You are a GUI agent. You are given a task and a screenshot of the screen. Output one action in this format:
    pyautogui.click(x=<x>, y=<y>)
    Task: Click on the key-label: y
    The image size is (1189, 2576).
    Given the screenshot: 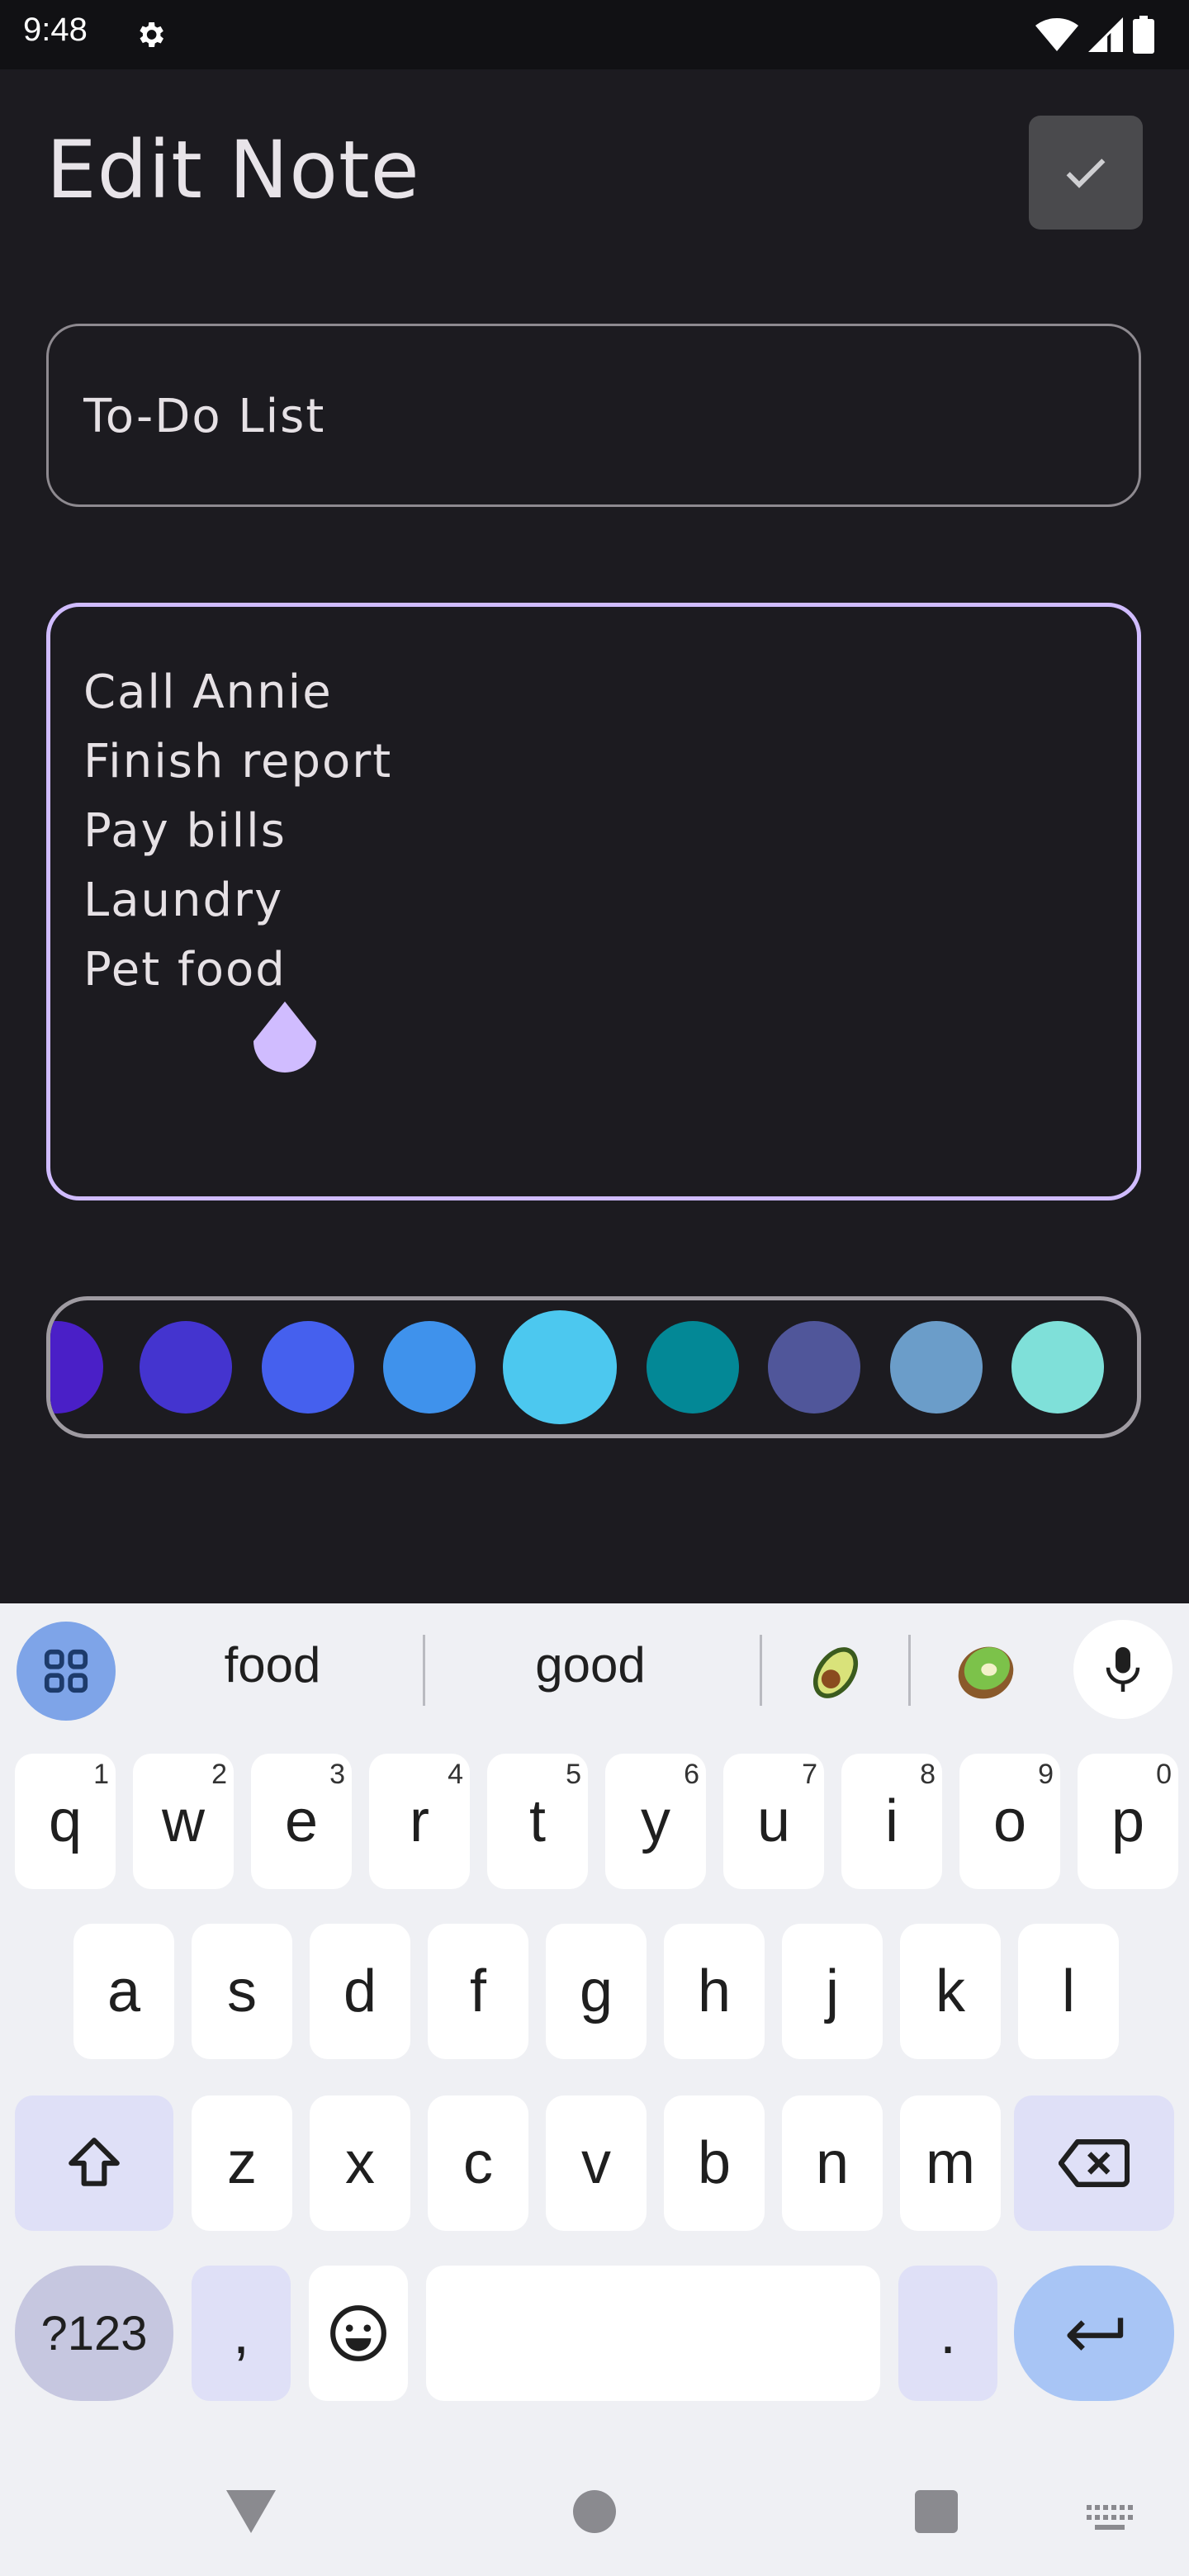 What is the action you would take?
    pyautogui.click(x=655, y=1821)
    